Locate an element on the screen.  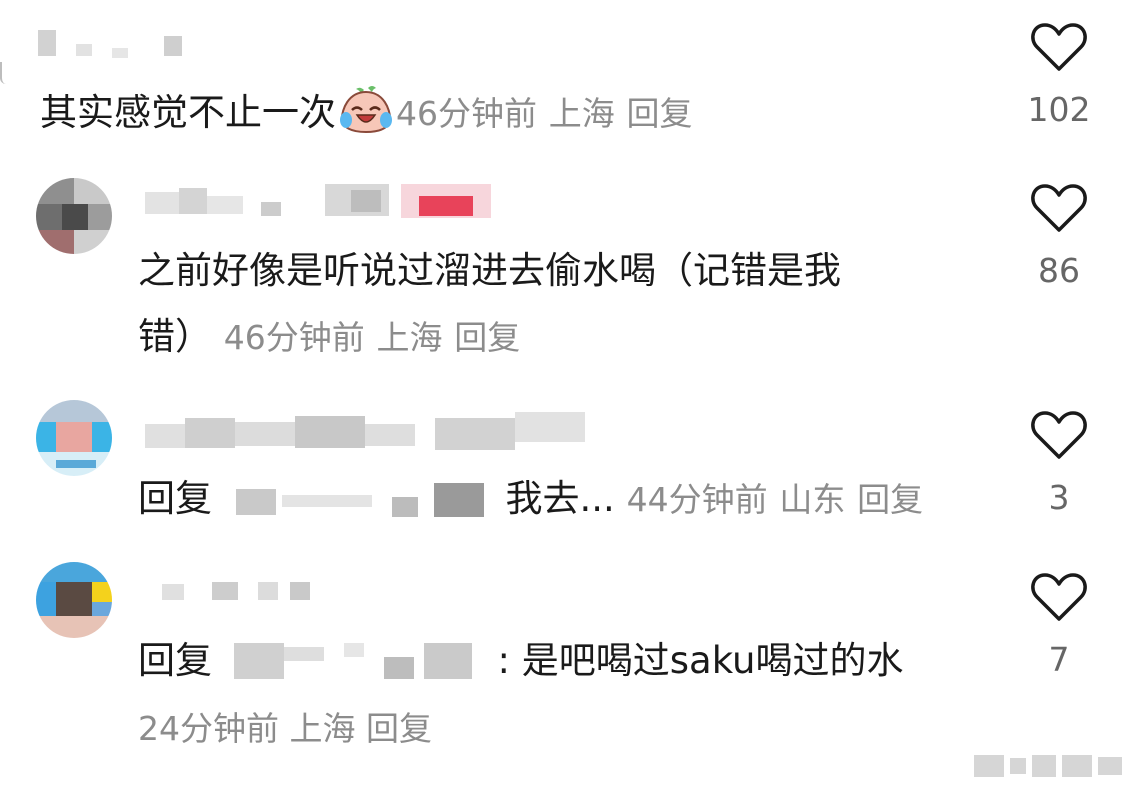
comment-text-line2: 错） 46分钟前 上海 回复 is located at coordinates (329, 337).